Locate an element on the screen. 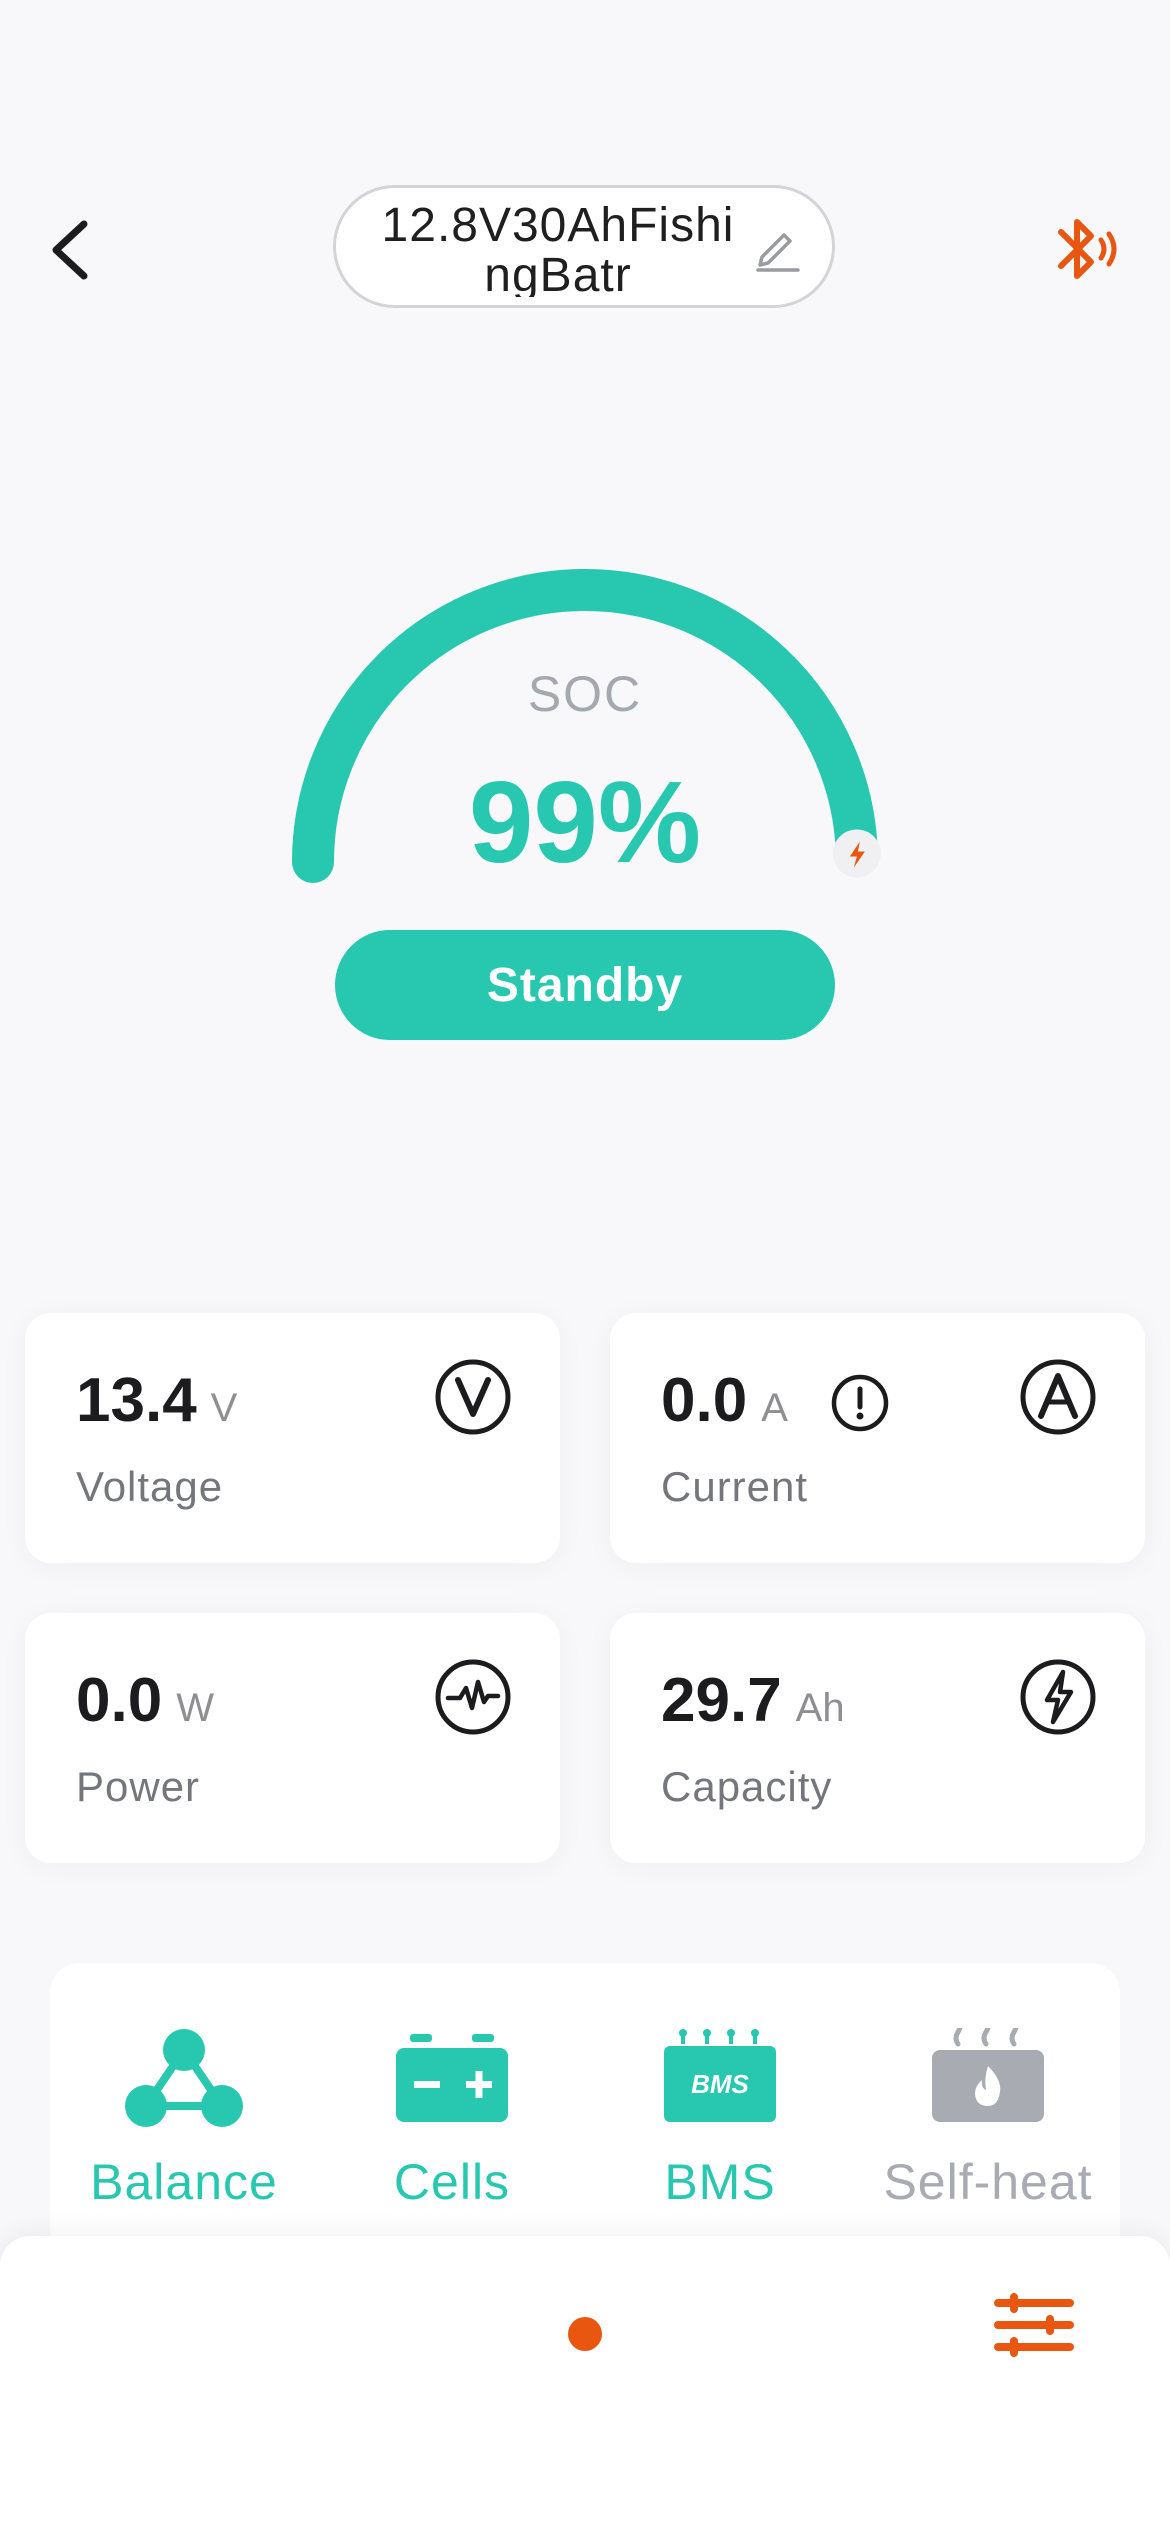 The width and height of the screenshot is (1170, 2532). bms-chip-icon: BMS is located at coordinates (720, 2075).